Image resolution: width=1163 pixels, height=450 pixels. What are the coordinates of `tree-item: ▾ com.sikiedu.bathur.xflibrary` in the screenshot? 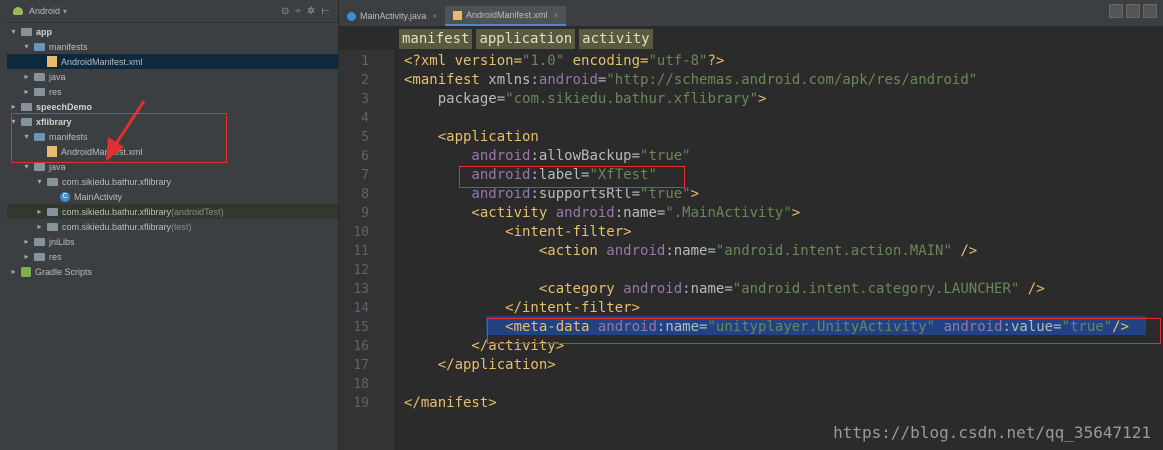 It's located at (172, 181).